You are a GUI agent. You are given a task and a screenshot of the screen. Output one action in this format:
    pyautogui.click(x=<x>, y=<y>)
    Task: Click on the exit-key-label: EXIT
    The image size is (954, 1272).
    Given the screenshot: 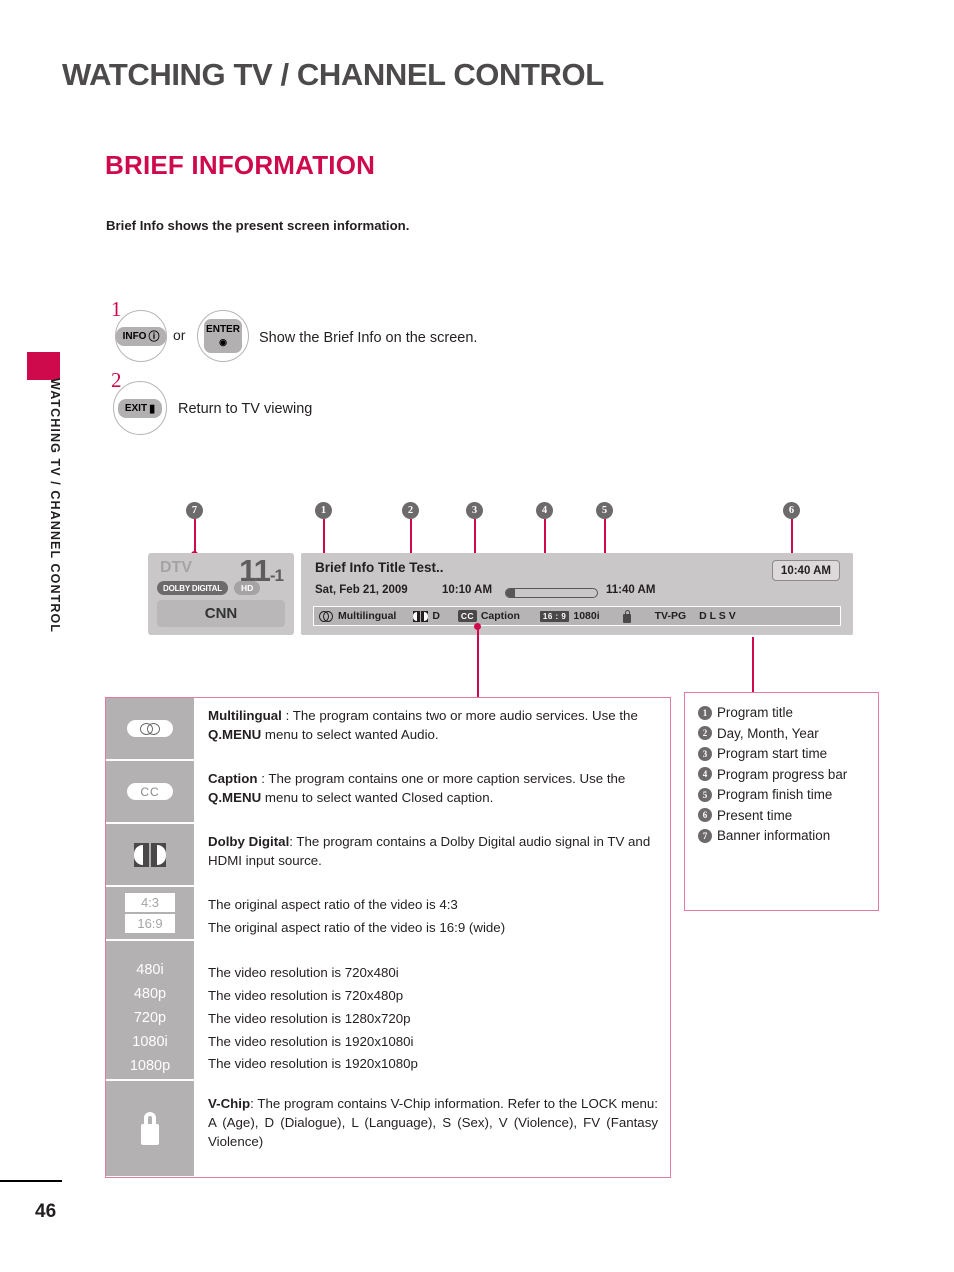 What is the action you would take?
    pyautogui.click(x=136, y=408)
    